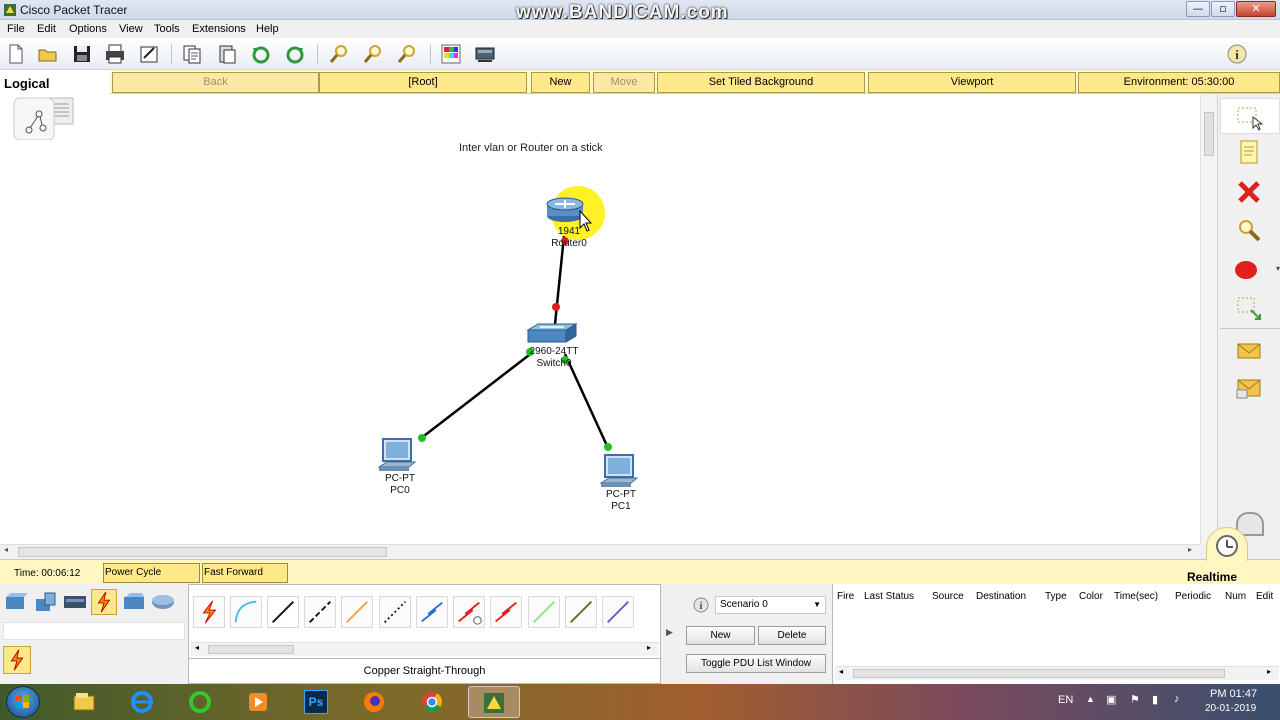 The image size is (1280, 720). I want to click on minimize-button: —, so click(1198, 9).